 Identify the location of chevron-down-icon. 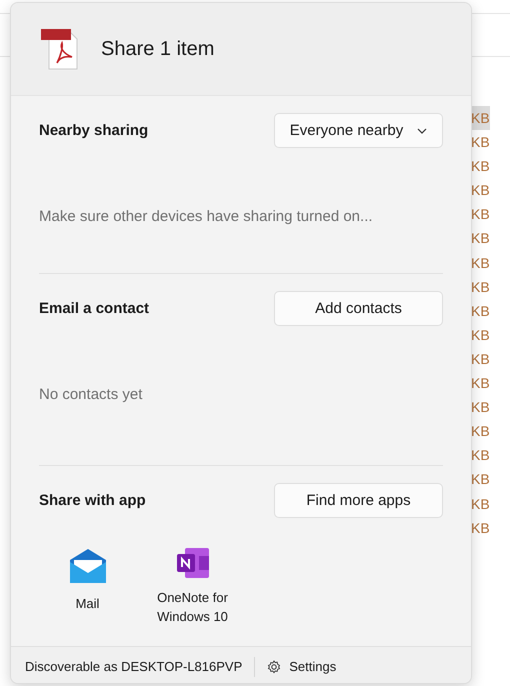
(422, 131).